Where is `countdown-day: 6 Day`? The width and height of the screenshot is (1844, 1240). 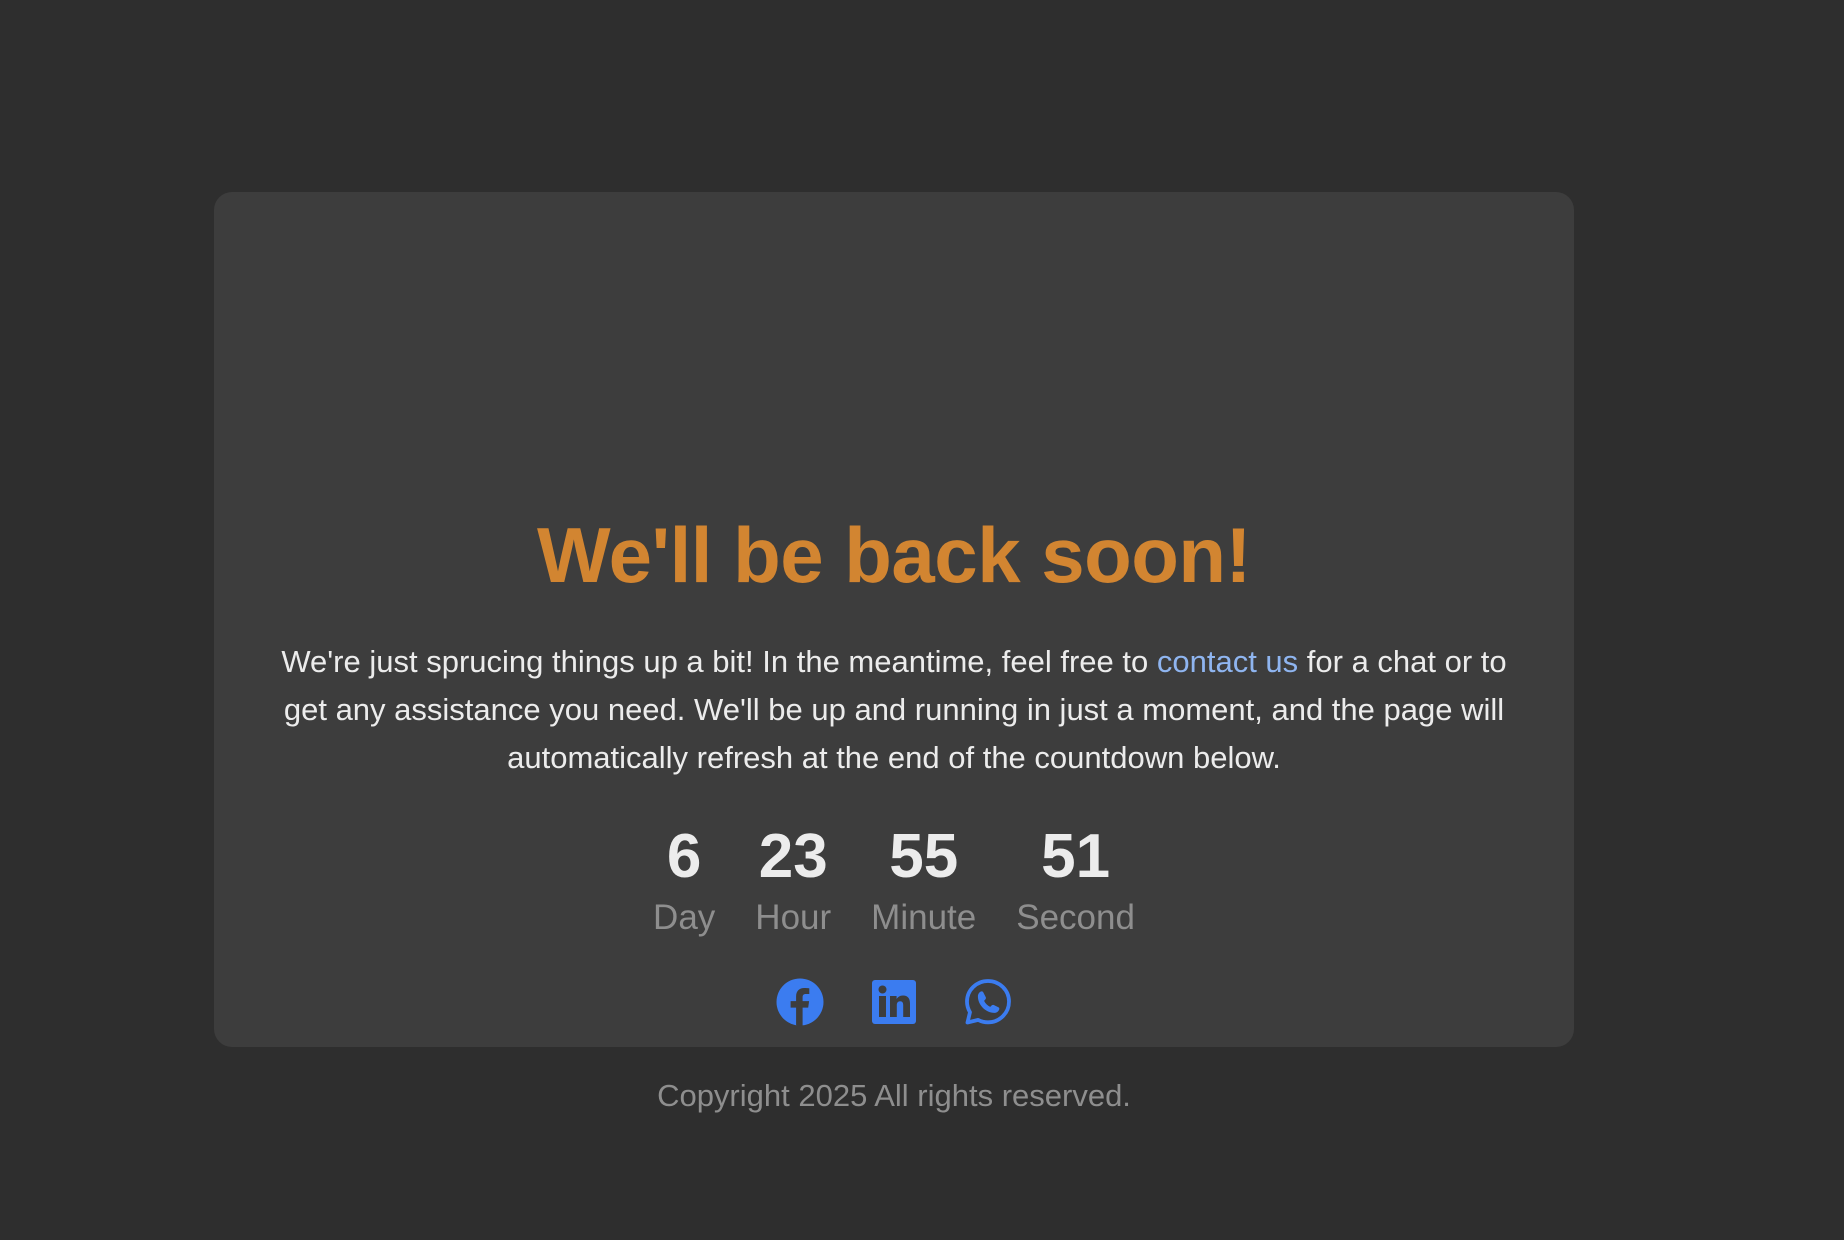
countdown-day: 6 Day is located at coordinates (684, 879).